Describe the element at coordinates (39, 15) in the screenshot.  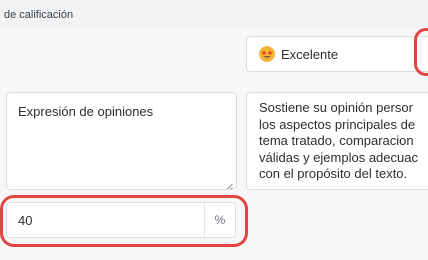
I see `section-title: de calificación` at that location.